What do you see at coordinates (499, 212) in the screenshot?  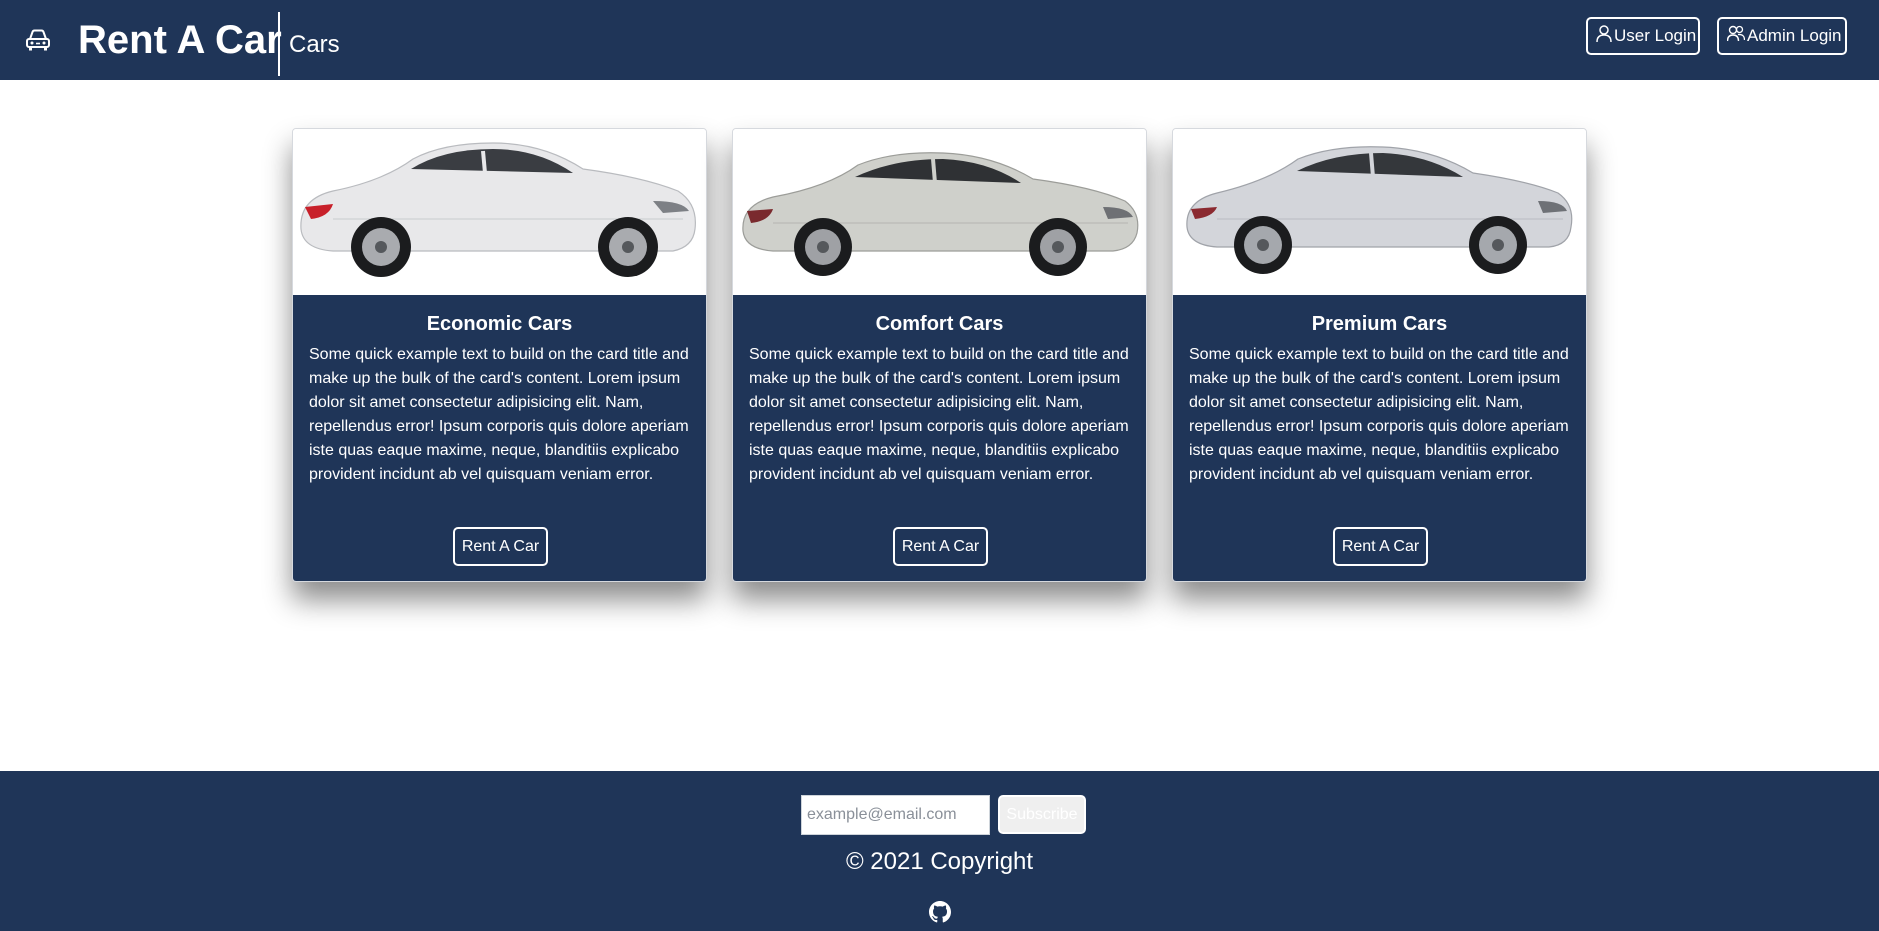 I see `white-sedan-car-image` at bounding box center [499, 212].